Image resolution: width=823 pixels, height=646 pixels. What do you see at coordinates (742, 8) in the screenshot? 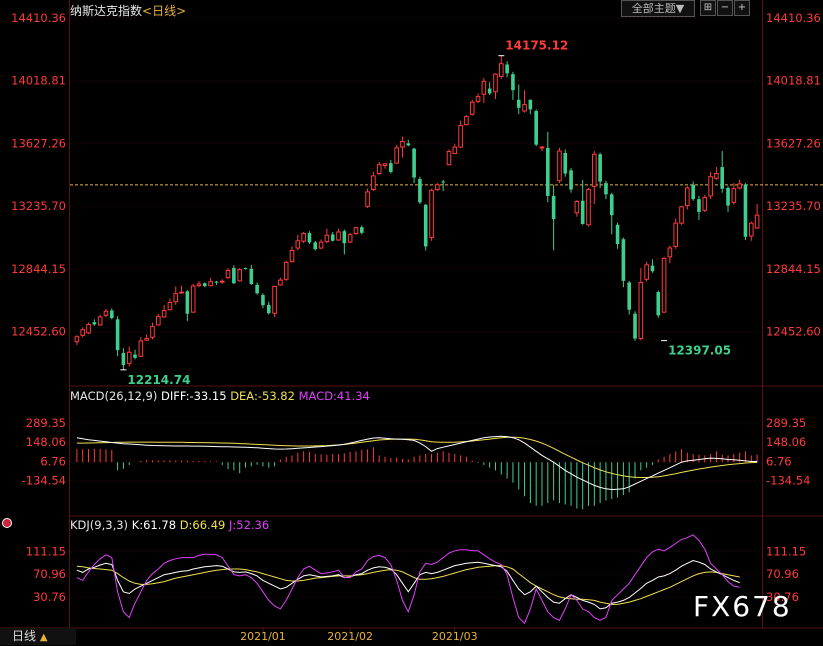
I see `zoom-in-icon: +` at bounding box center [742, 8].